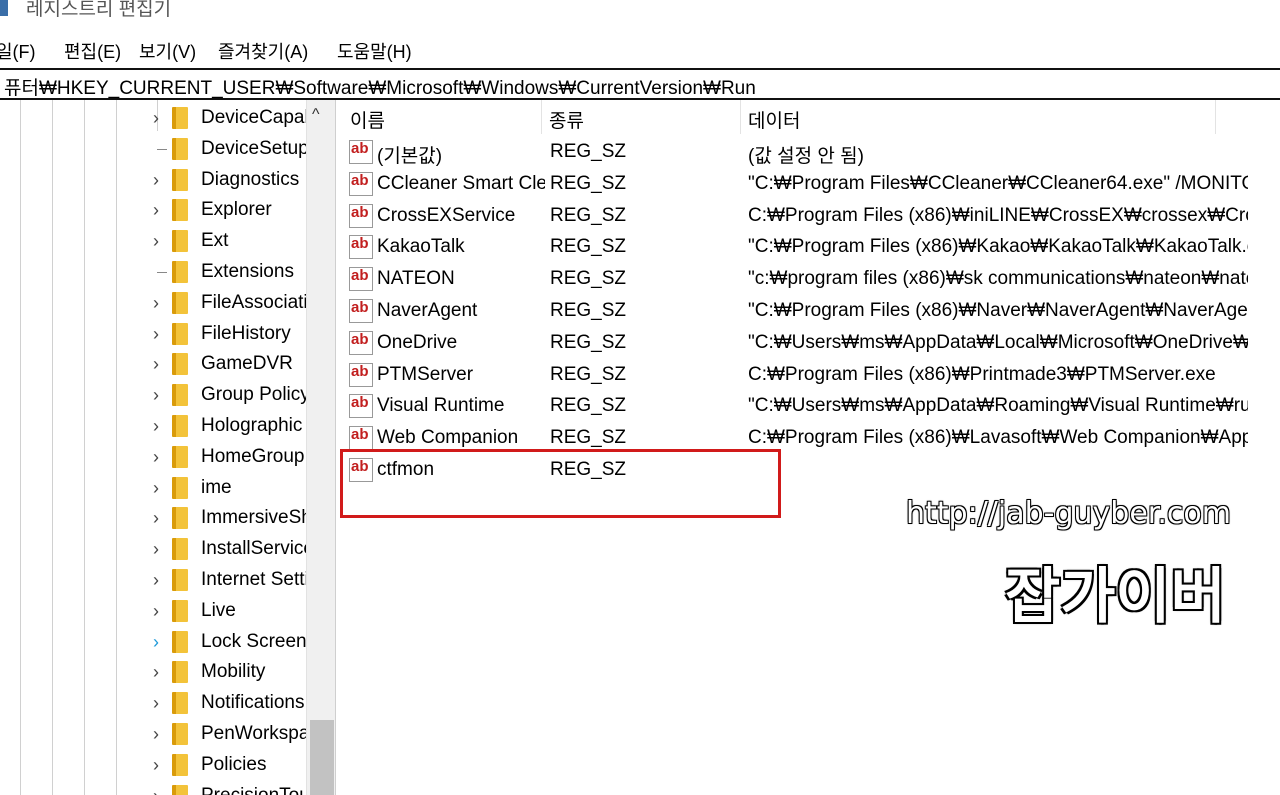 The height and width of the screenshot is (795, 1280). I want to click on tree-item: › PenWorkspace, so click(153, 734).